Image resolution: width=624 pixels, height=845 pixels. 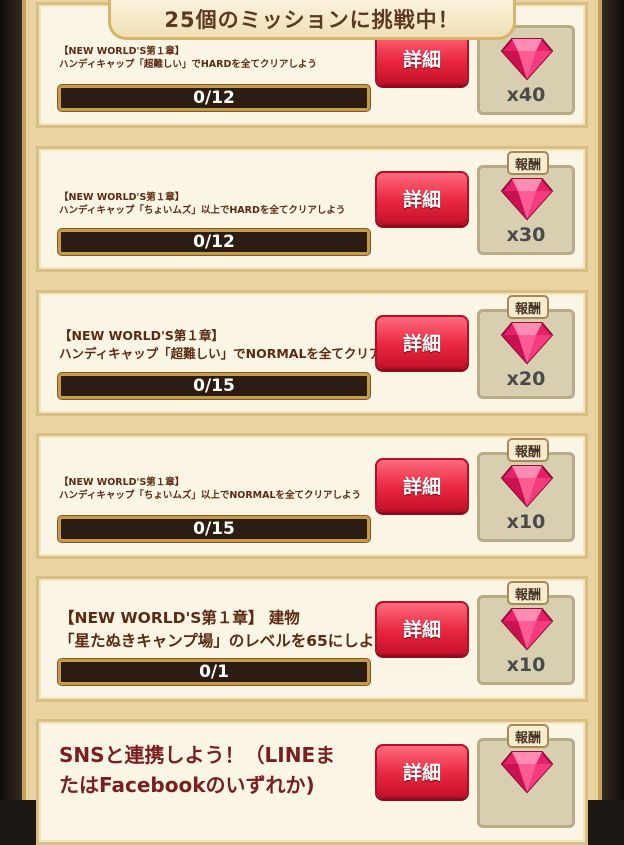 I want to click on mission-text-line: ハンディキャップ「超難しい」でHARDを全てクリアしよう, so click(x=188, y=64).